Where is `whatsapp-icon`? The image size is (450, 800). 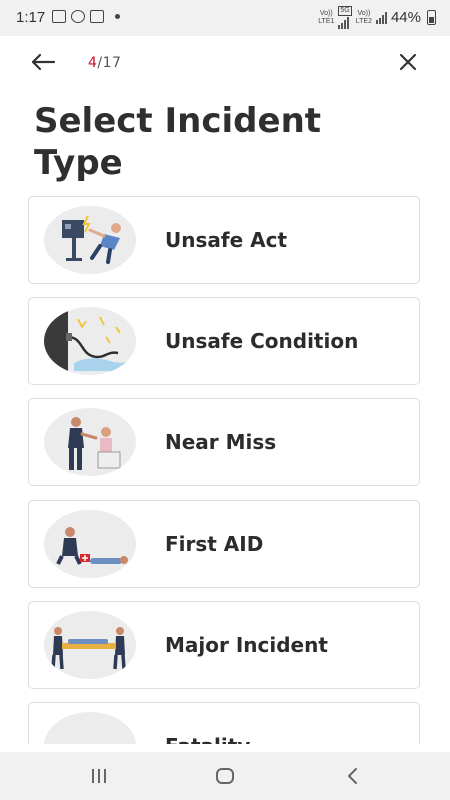 whatsapp-icon is located at coordinates (78, 16).